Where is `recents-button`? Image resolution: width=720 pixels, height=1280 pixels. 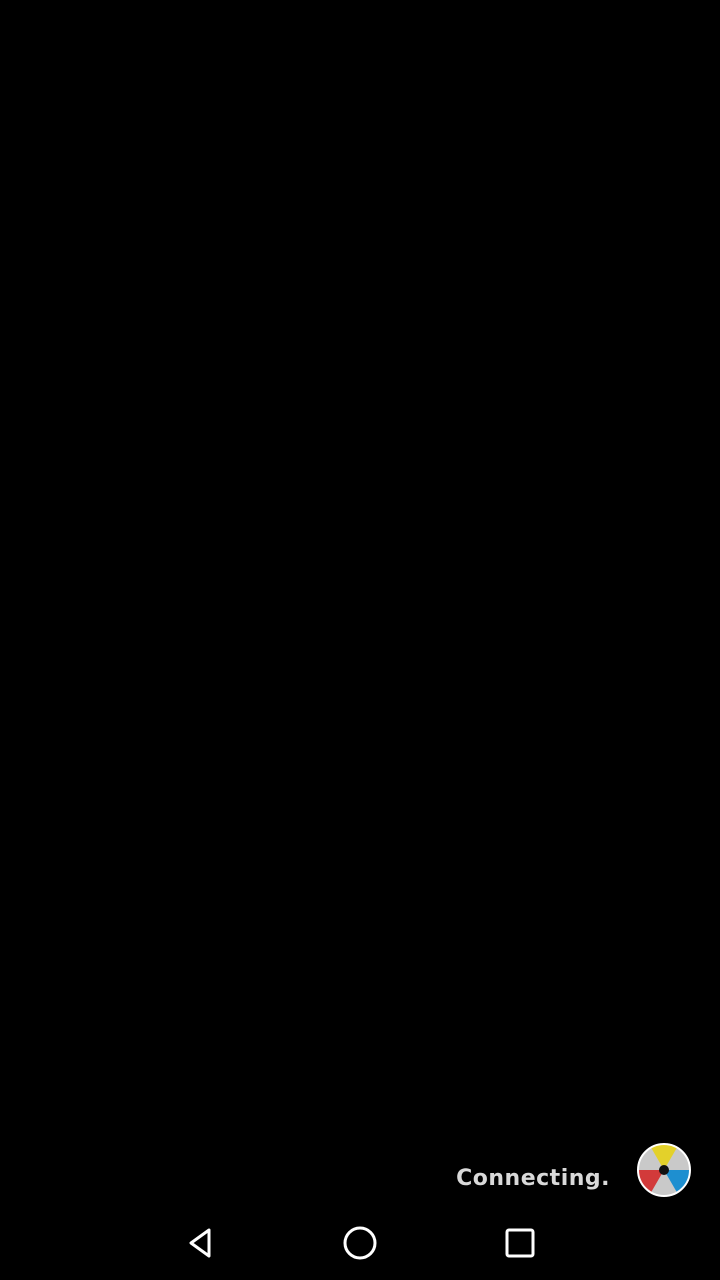 recents-button is located at coordinates (520, 1243).